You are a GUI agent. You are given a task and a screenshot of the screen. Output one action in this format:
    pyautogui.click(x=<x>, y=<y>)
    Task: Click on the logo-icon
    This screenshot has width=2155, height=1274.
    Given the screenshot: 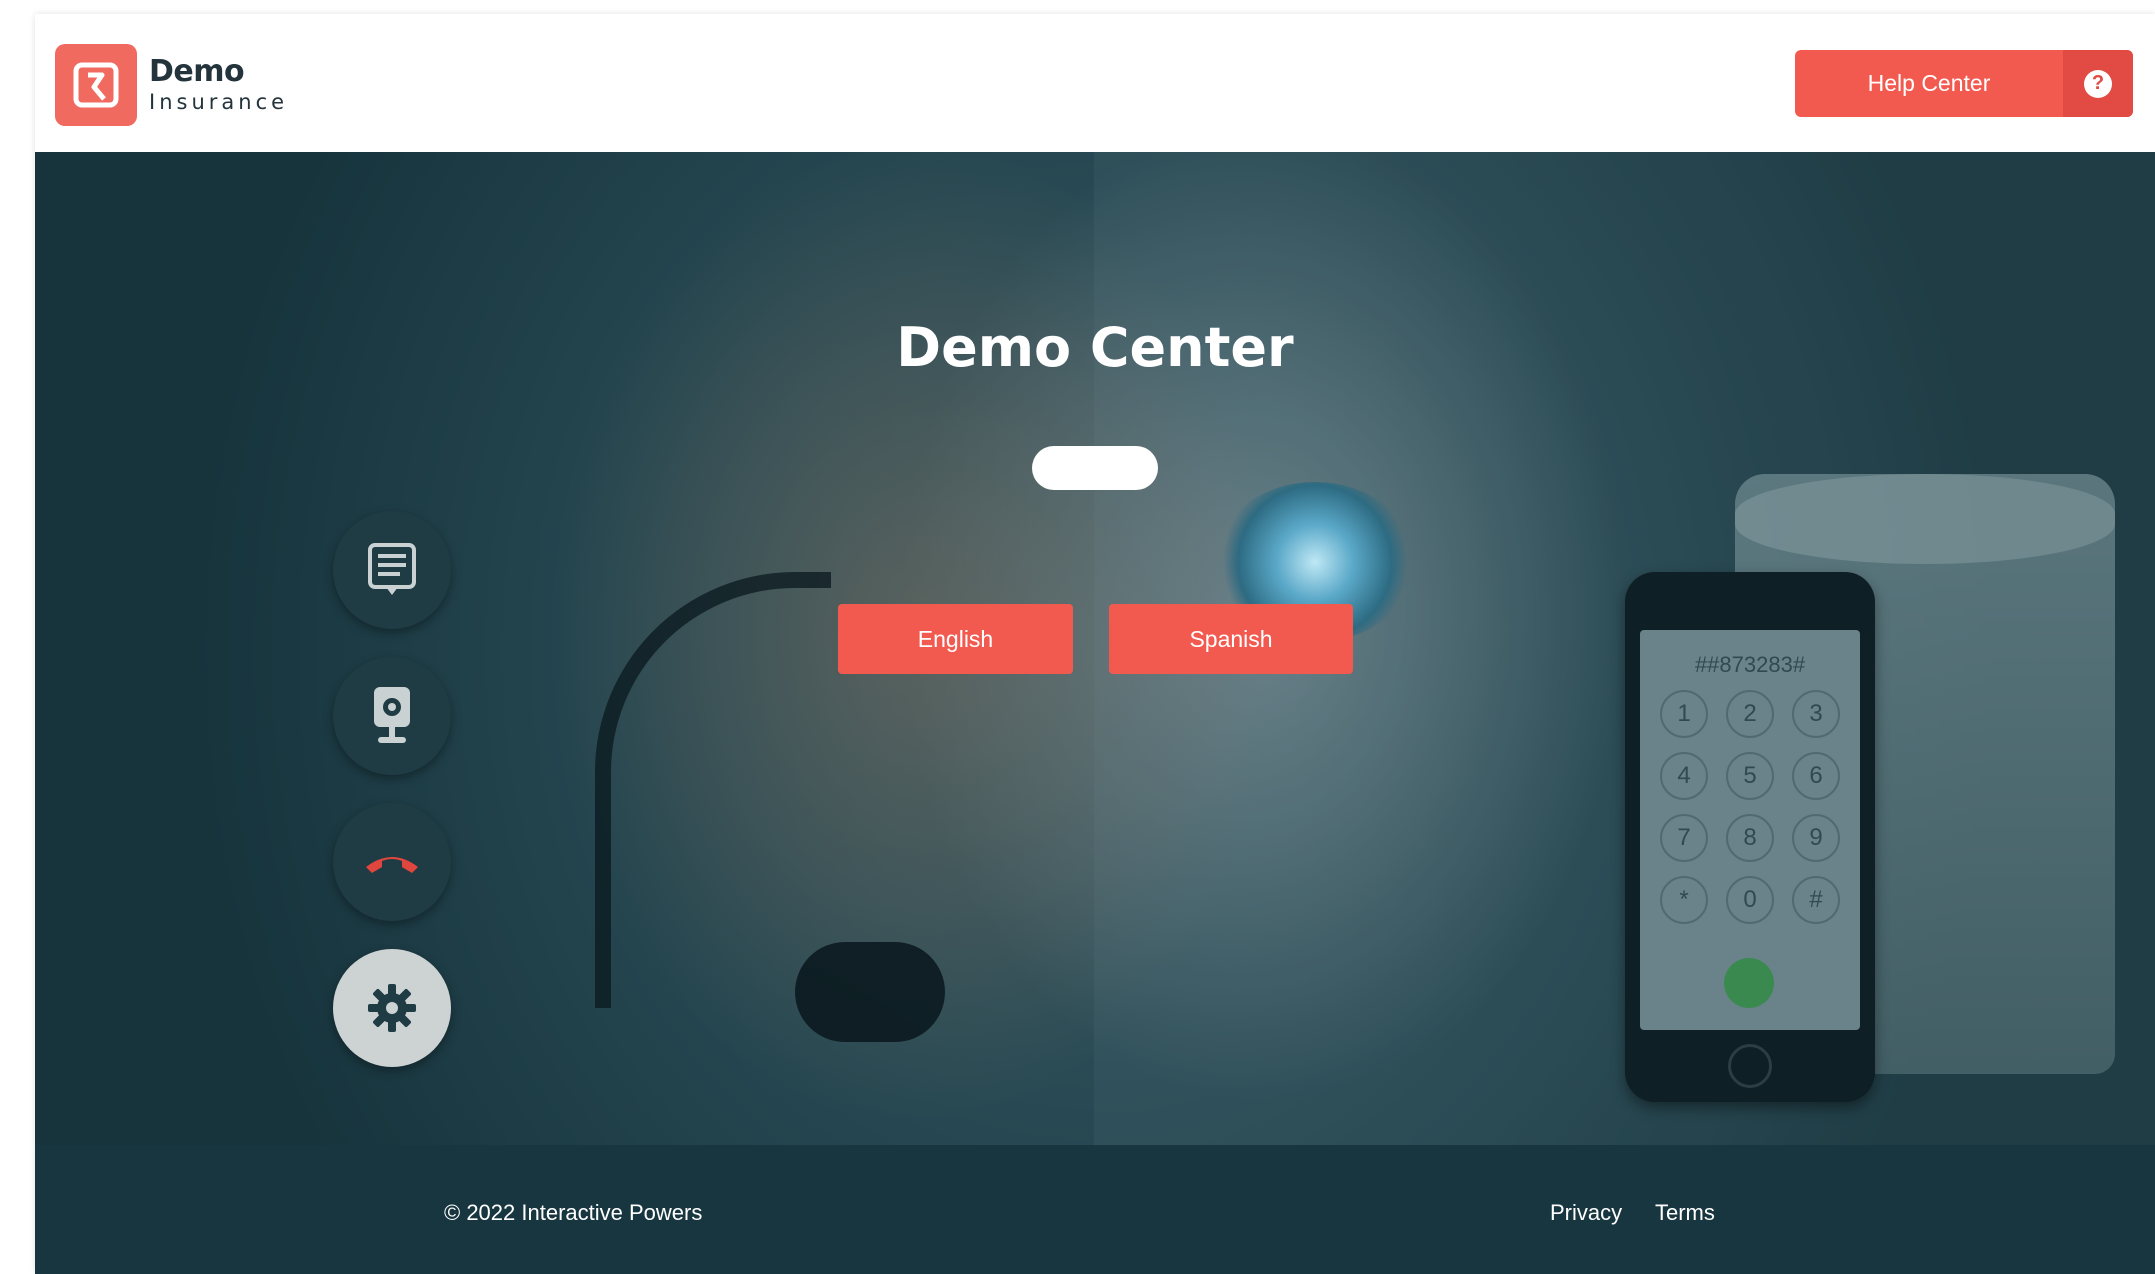 What is the action you would take?
    pyautogui.click(x=96, y=85)
    